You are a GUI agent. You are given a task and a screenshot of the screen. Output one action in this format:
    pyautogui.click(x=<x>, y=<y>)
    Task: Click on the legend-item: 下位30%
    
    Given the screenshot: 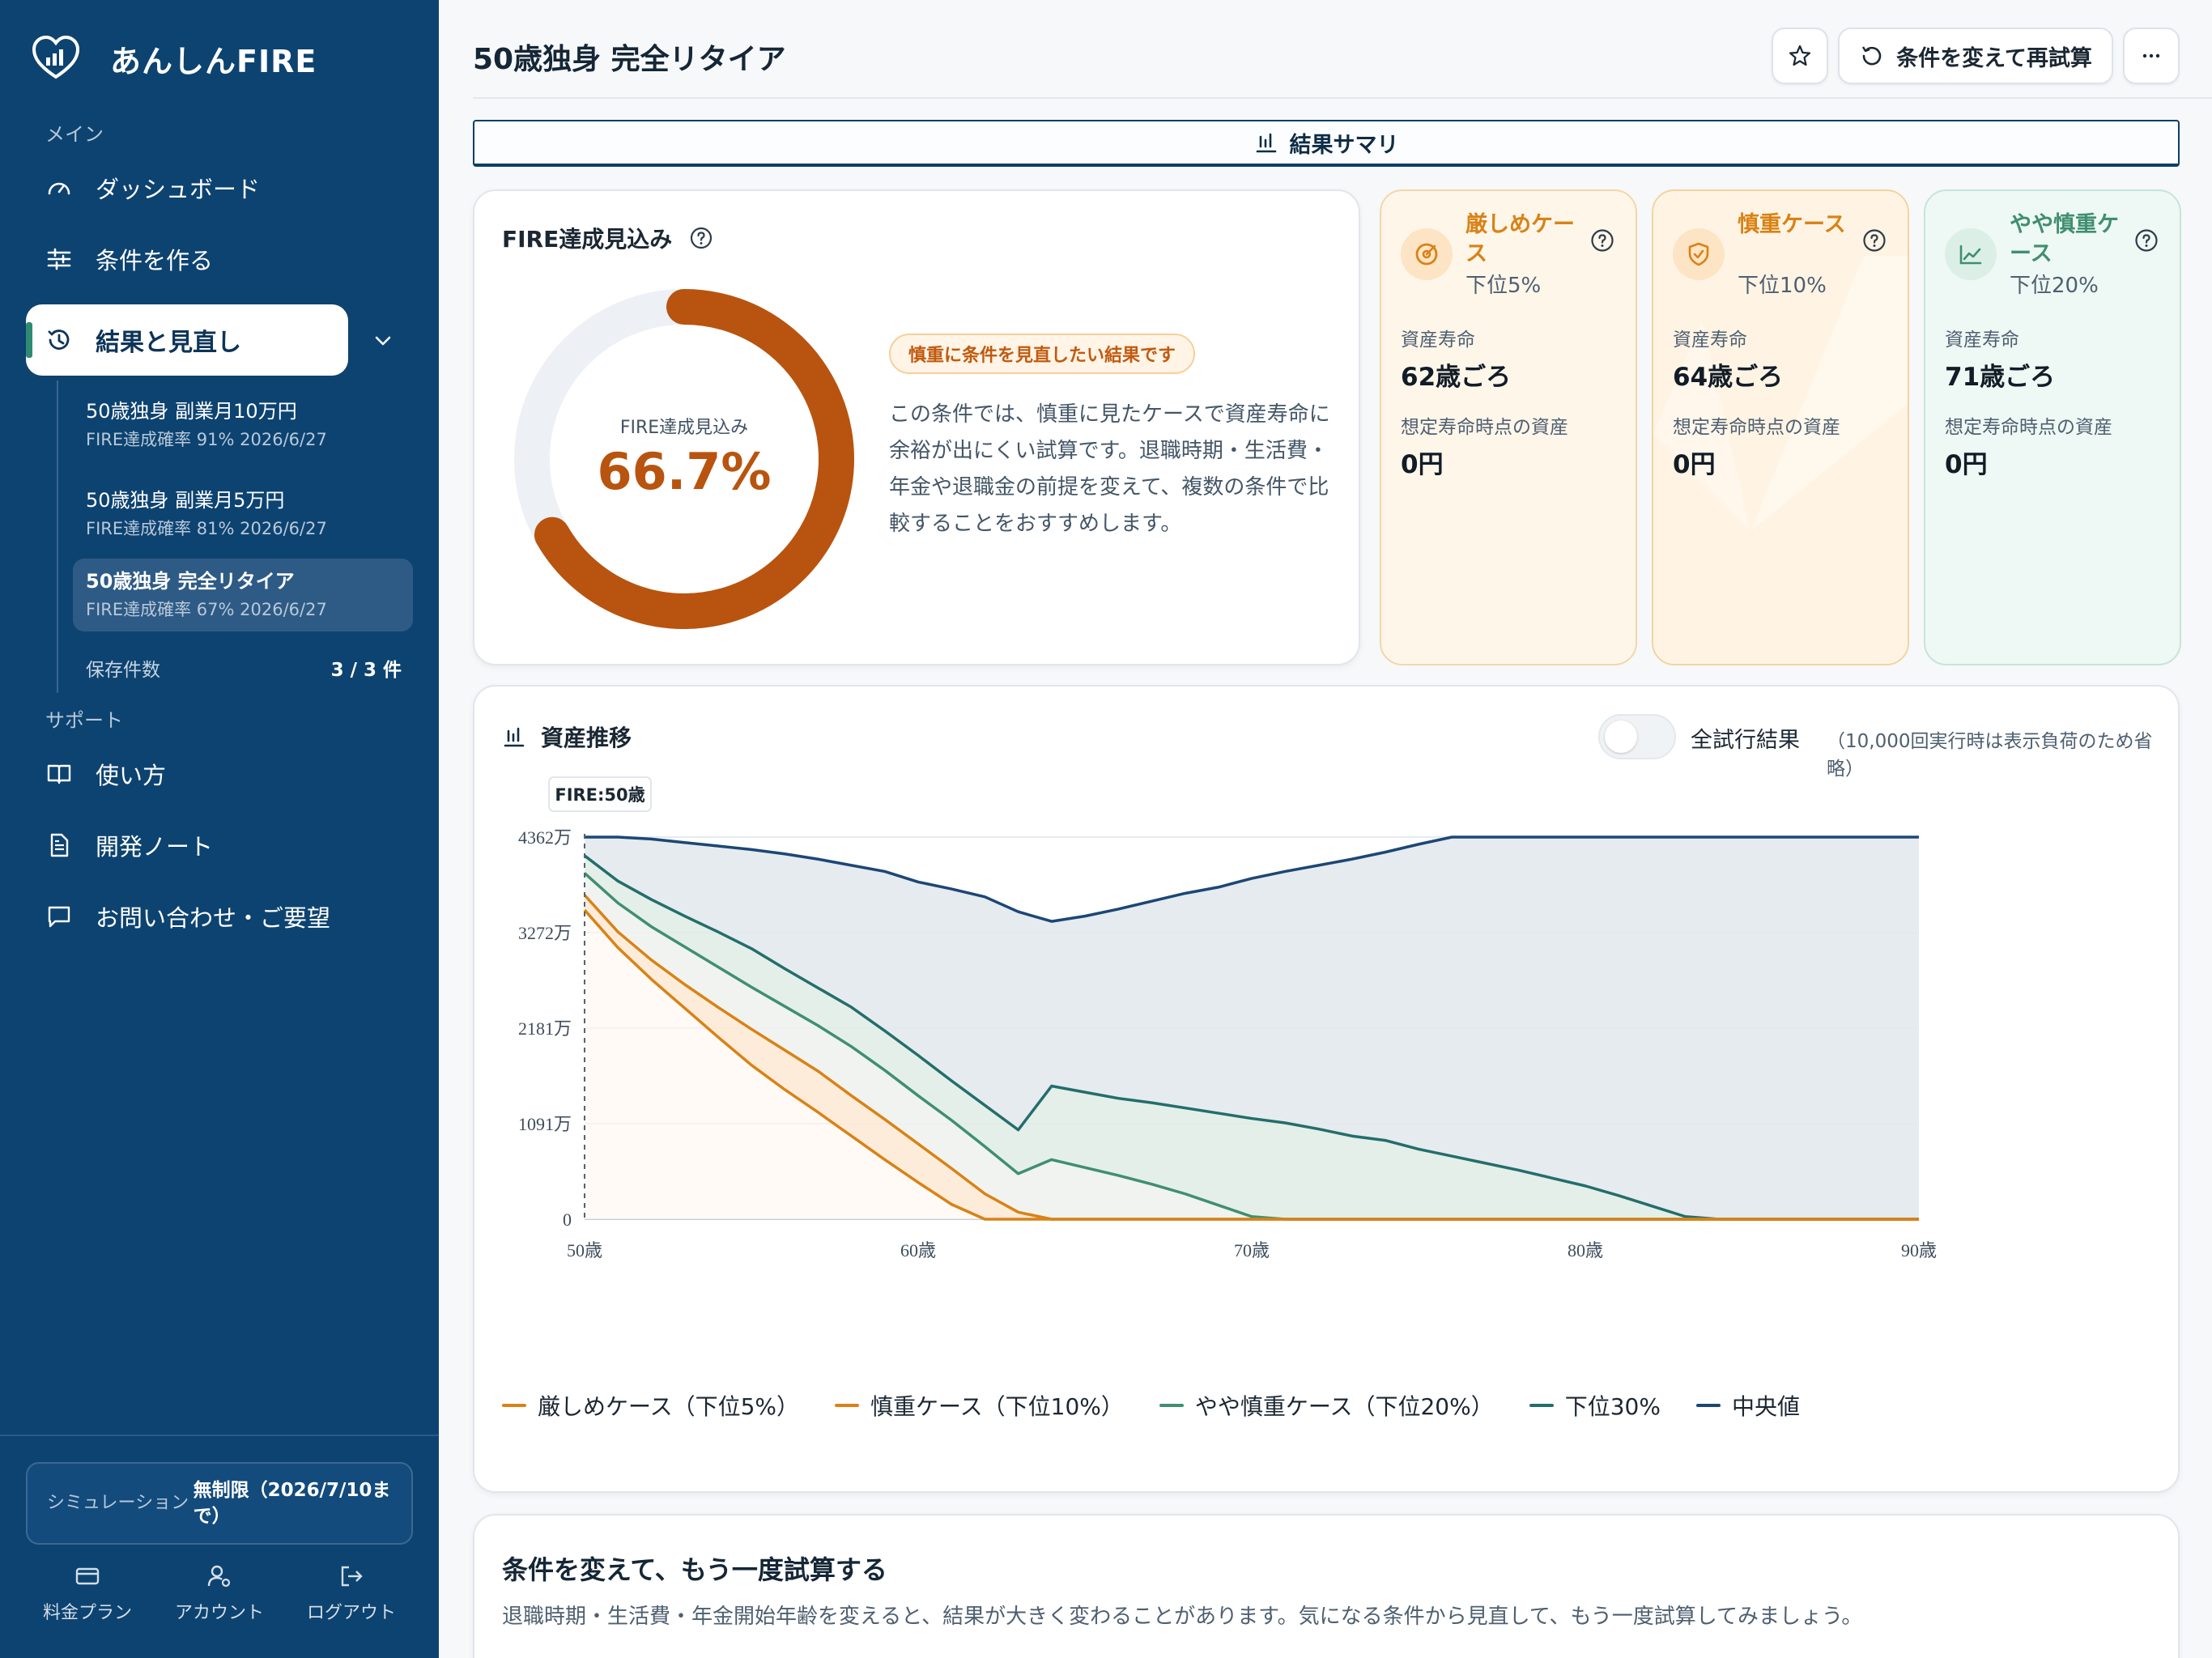 What is the action you would take?
    pyautogui.click(x=1595, y=1405)
    